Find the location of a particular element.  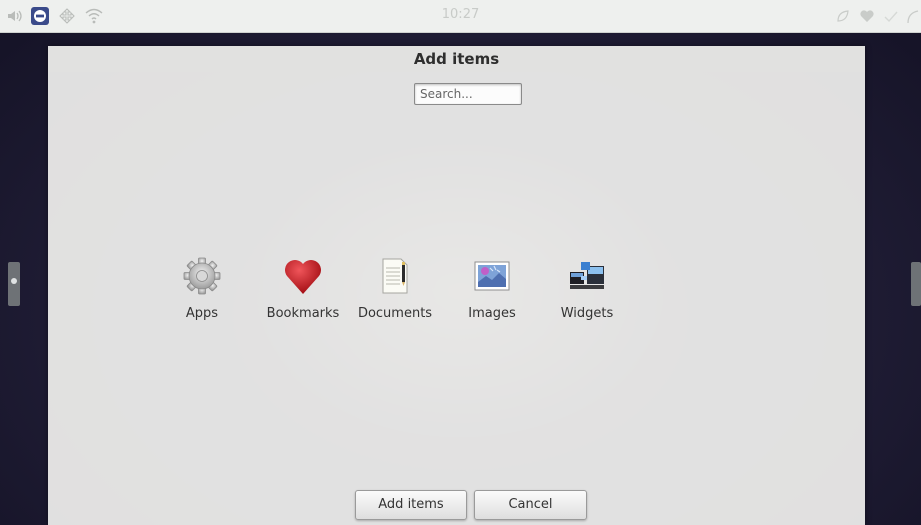

item-bookmarks: Bookmarks is located at coordinates (303, 291).